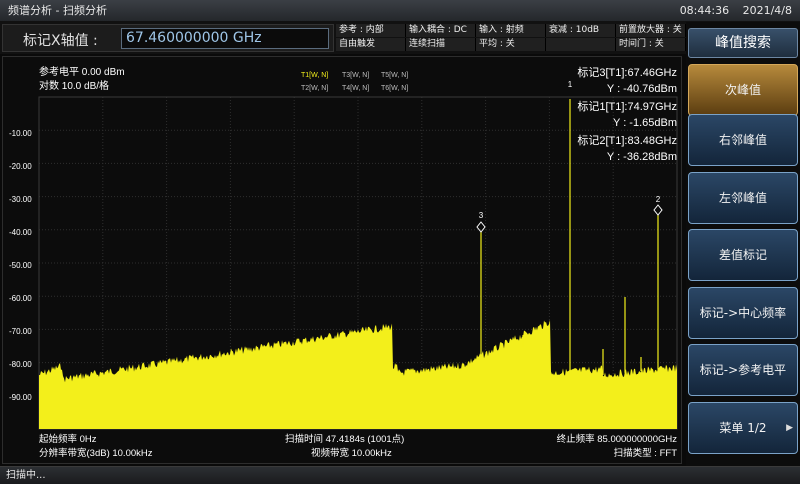 This screenshot has width=800, height=484. I want to click on y-tick: -70.00, so click(20, 331).